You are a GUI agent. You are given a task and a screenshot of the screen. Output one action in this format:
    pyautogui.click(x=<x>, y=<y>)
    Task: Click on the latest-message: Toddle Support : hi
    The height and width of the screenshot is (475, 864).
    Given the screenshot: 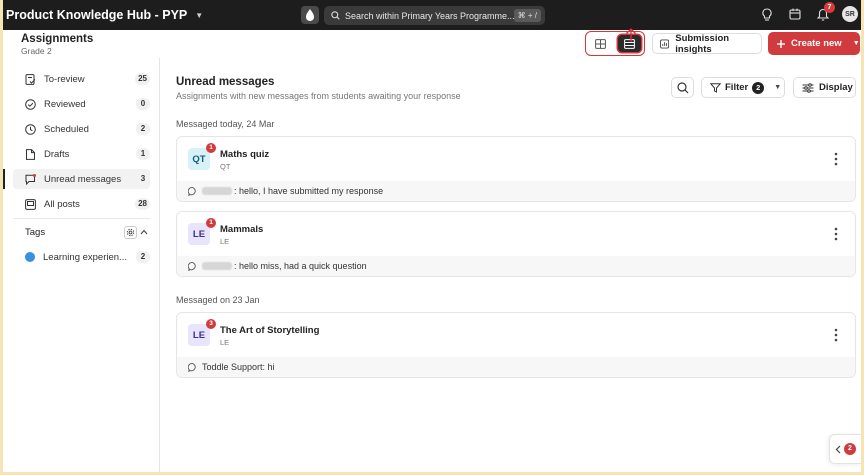 What is the action you would take?
    pyautogui.click(x=516, y=367)
    